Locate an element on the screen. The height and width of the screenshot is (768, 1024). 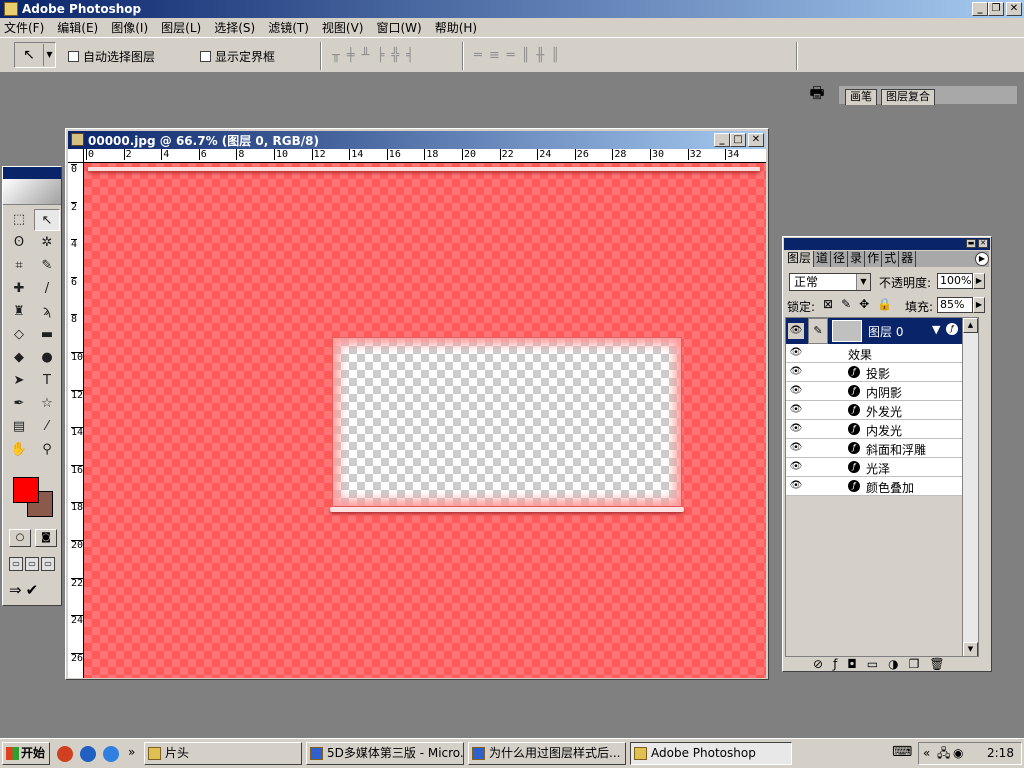
blend-mode-select: 正常 ▼ is located at coordinates (830, 282).